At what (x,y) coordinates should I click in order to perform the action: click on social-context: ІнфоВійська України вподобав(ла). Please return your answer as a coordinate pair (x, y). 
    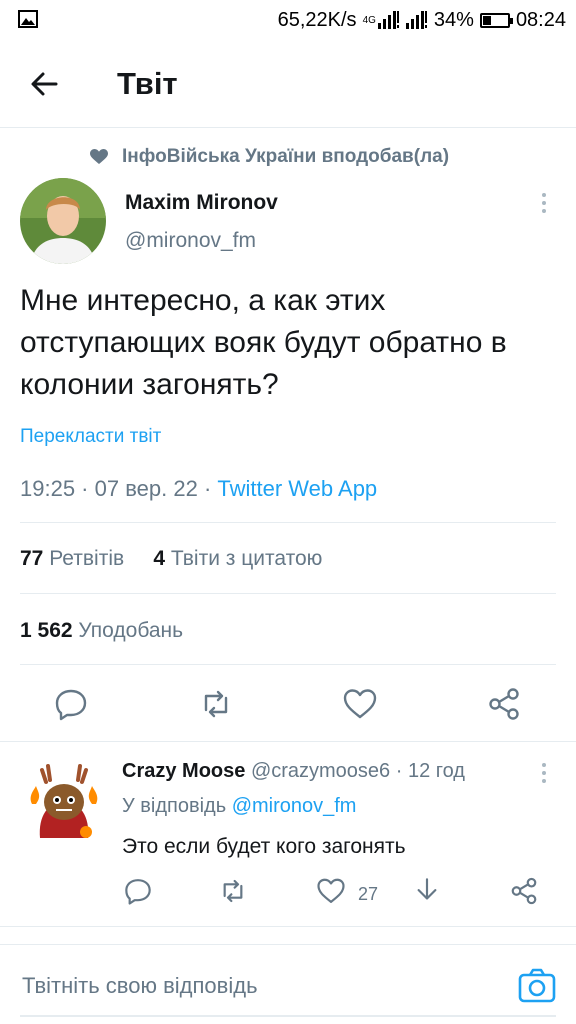
    Looking at the image, I should click on (269, 157).